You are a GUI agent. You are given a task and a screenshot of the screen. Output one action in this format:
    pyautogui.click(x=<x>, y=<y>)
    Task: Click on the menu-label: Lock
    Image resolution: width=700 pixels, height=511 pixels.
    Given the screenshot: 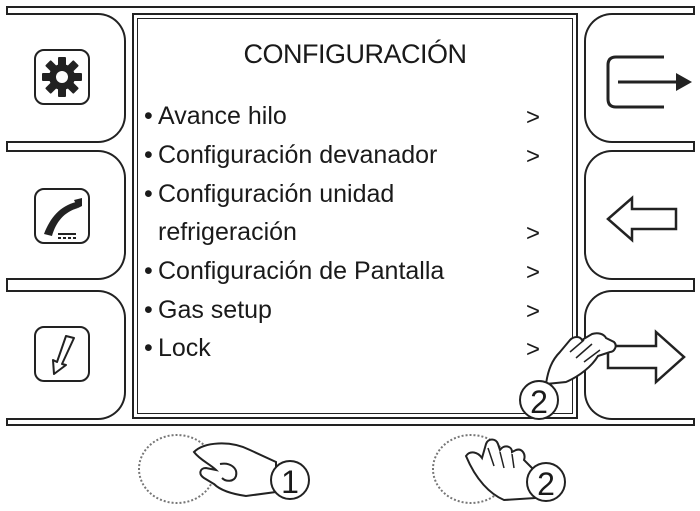 What is the action you would take?
    pyautogui.click(x=184, y=348)
    